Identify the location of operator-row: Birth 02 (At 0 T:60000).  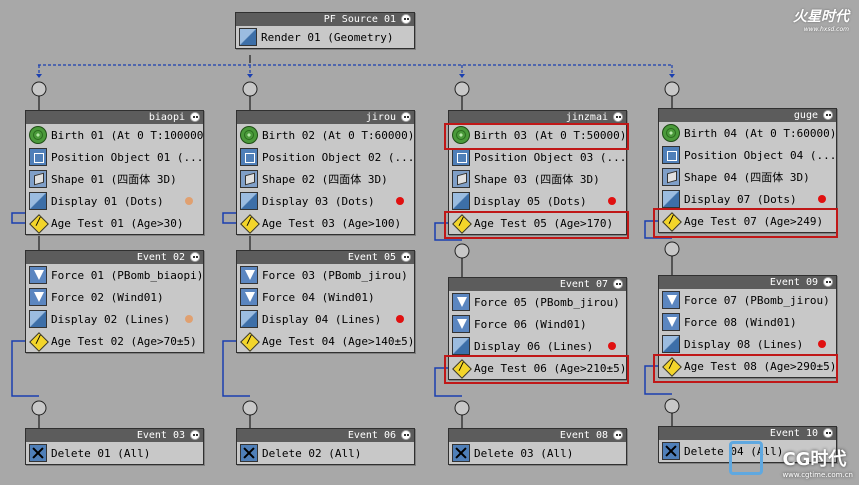
(325, 135).